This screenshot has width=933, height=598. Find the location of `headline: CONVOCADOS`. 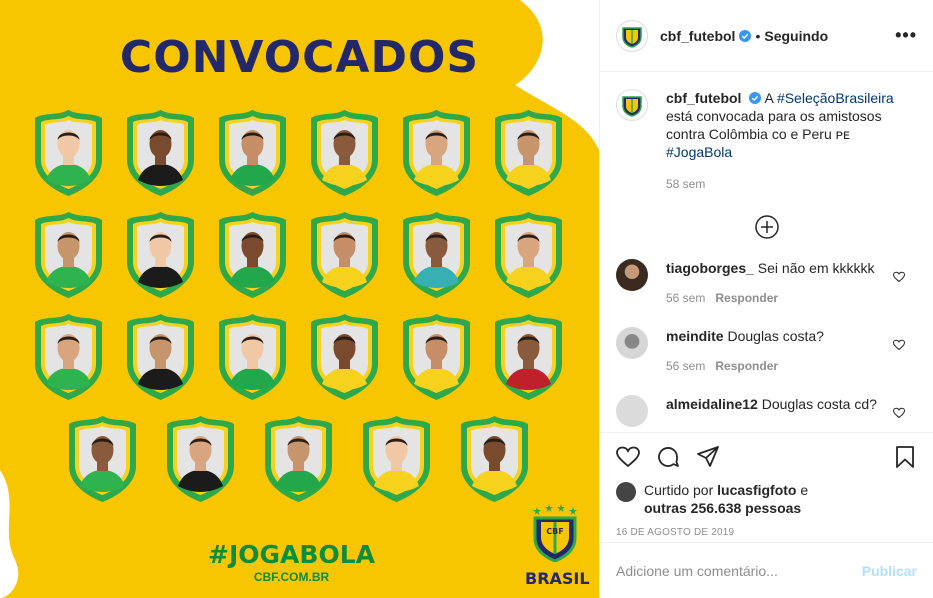

headline: CONVOCADOS is located at coordinates (299, 57).